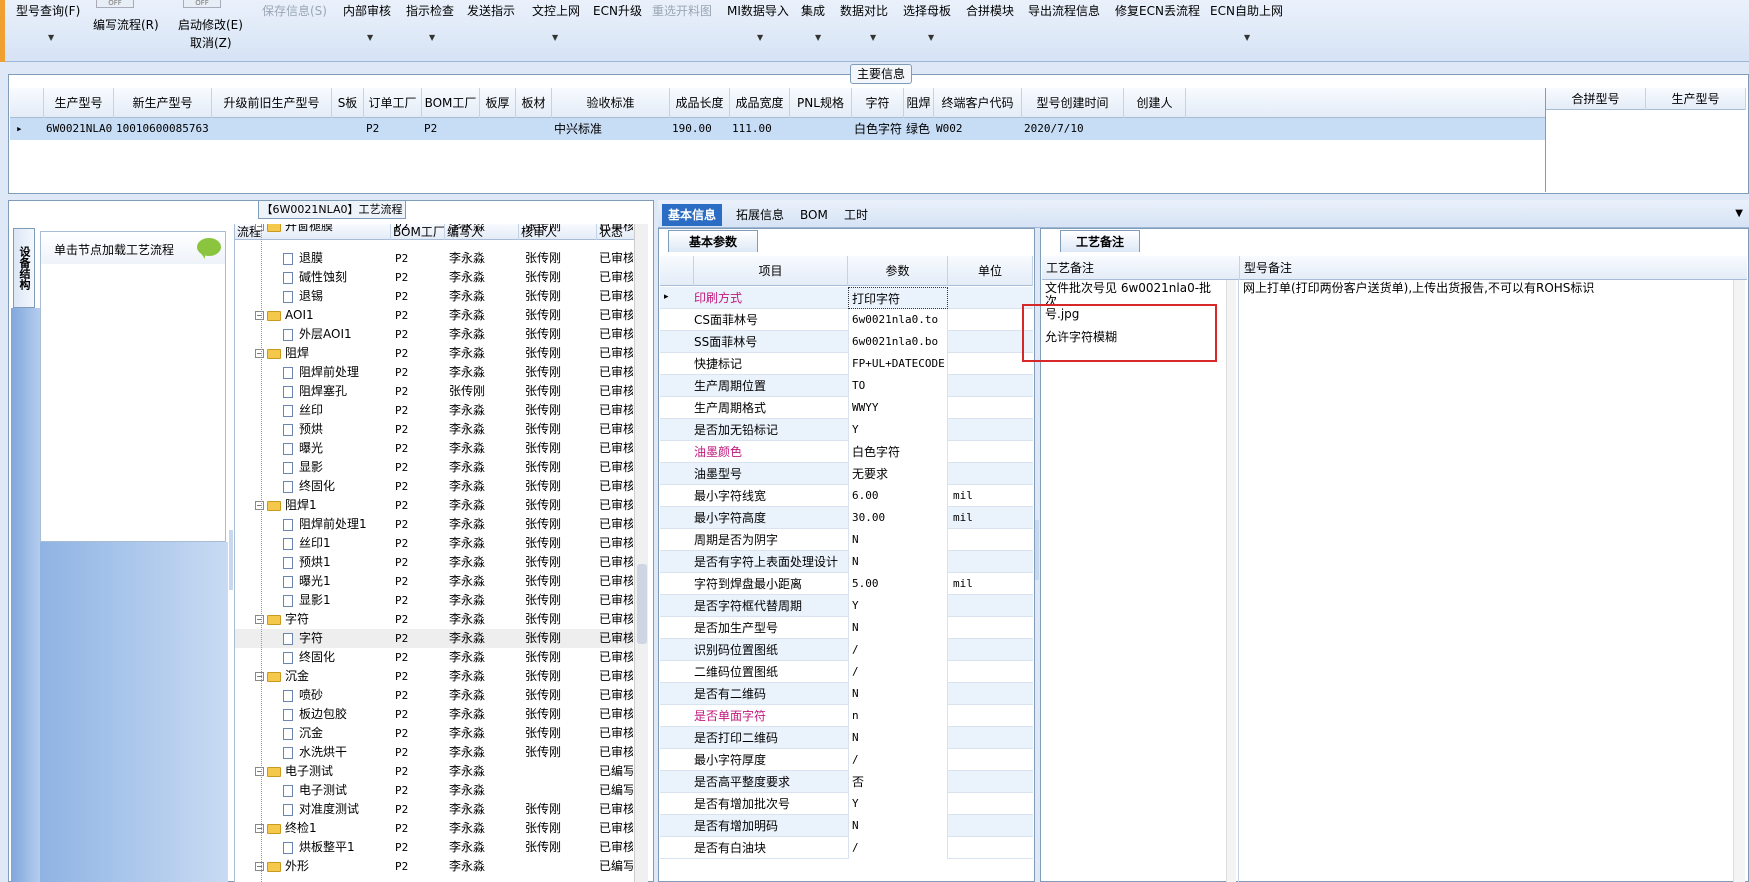 The height and width of the screenshot is (882, 1749). What do you see at coordinates (758, 10) in the screenshot?
I see `toolbar-button-11: MI数据导入` at bounding box center [758, 10].